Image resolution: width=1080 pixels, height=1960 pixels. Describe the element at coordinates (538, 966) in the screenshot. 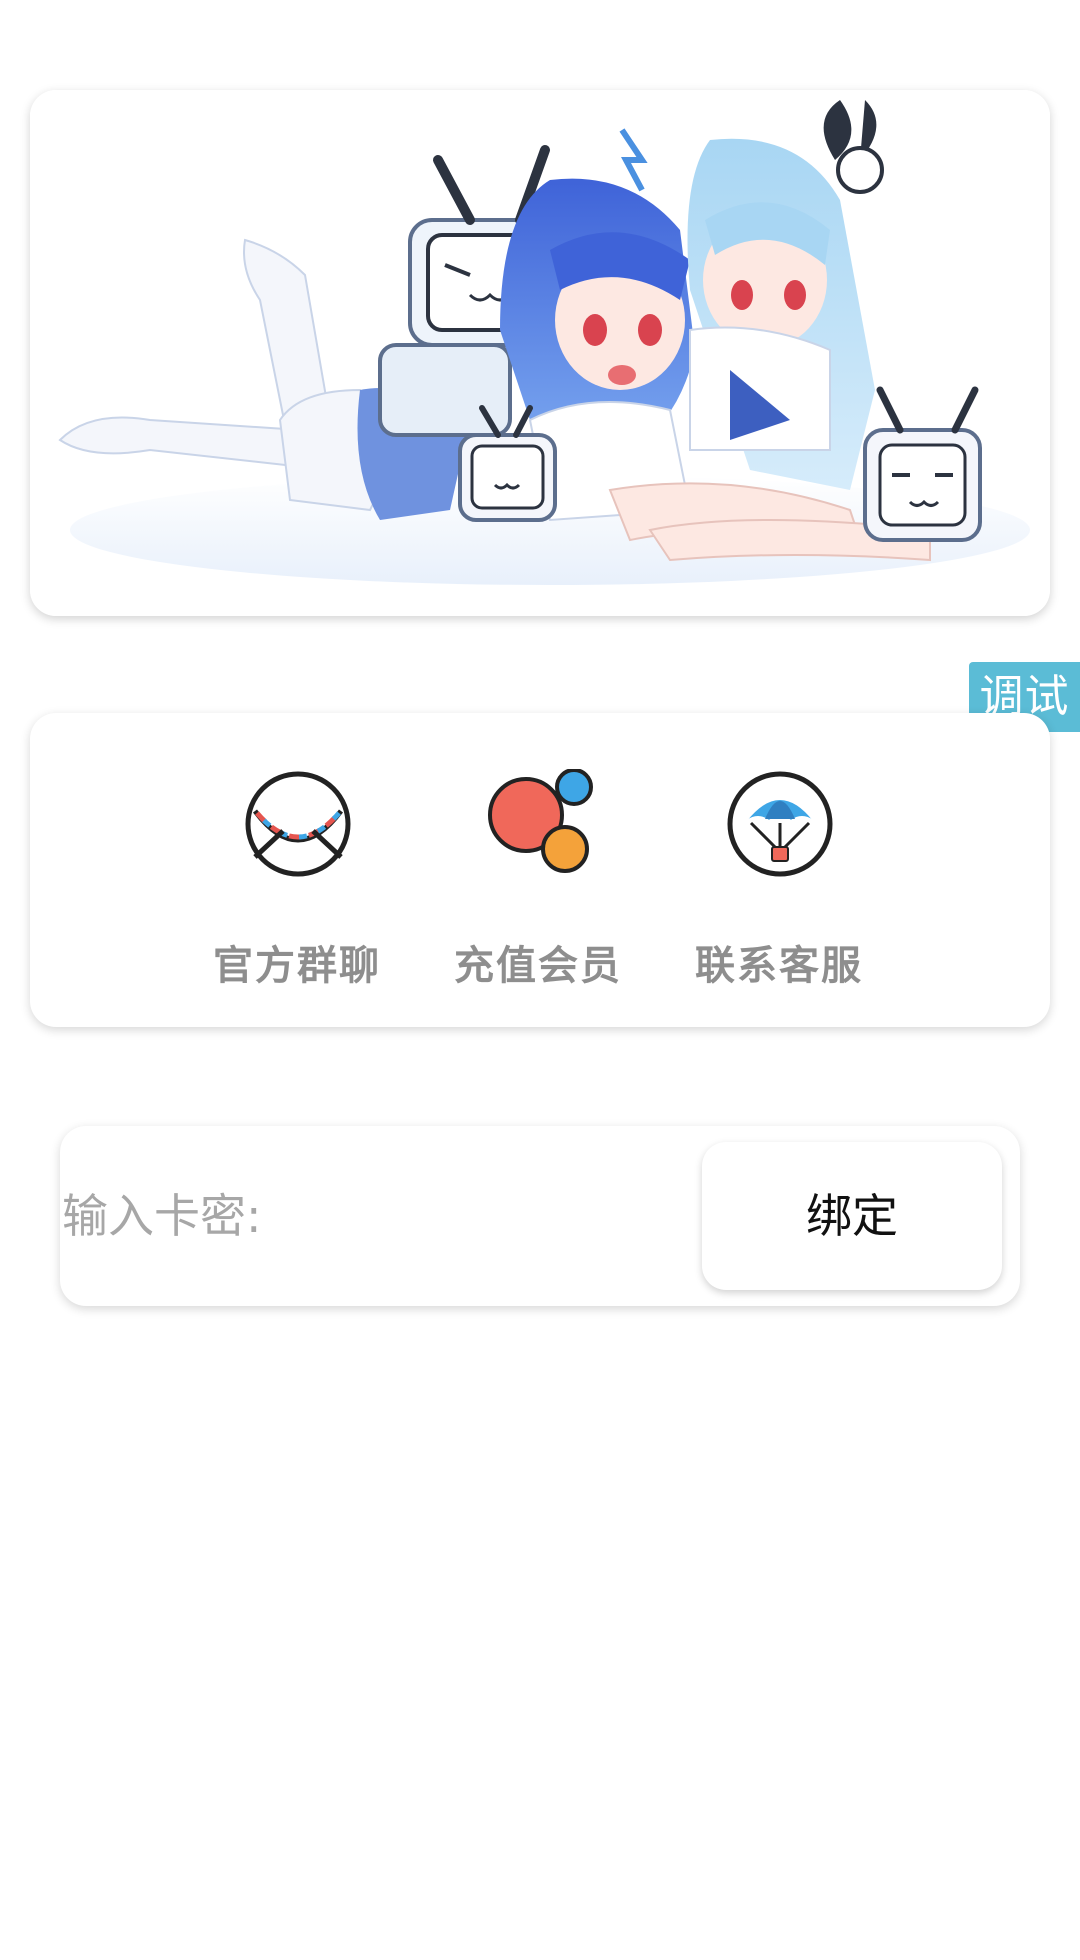

I see `menu-label-recharge-vip: 充值会员` at that location.